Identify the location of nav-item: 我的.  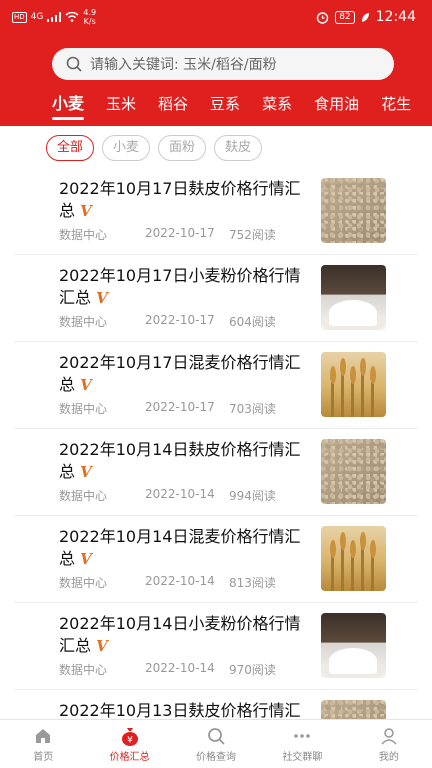
(389, 744).